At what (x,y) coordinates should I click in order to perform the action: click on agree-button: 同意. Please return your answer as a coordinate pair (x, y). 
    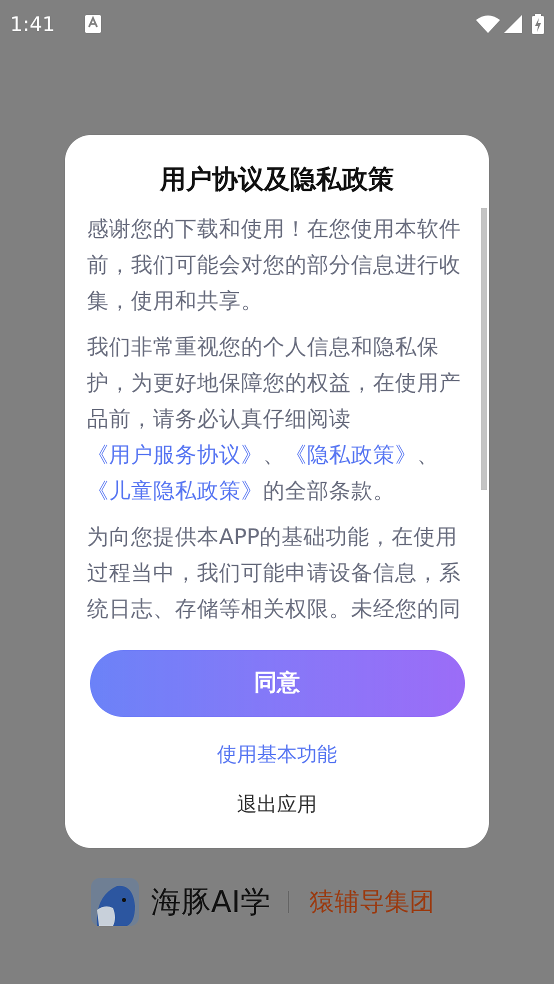
    Looking at the image, I should click on (277, 683).